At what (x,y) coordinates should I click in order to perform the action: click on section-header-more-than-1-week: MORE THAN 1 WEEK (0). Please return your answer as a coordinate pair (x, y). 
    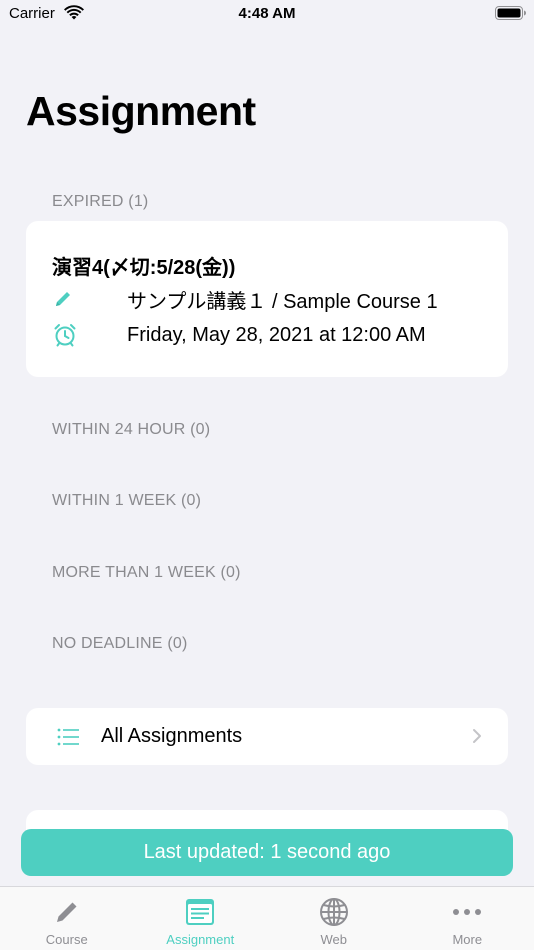
    Looking at the image, I should click on (146, 572).